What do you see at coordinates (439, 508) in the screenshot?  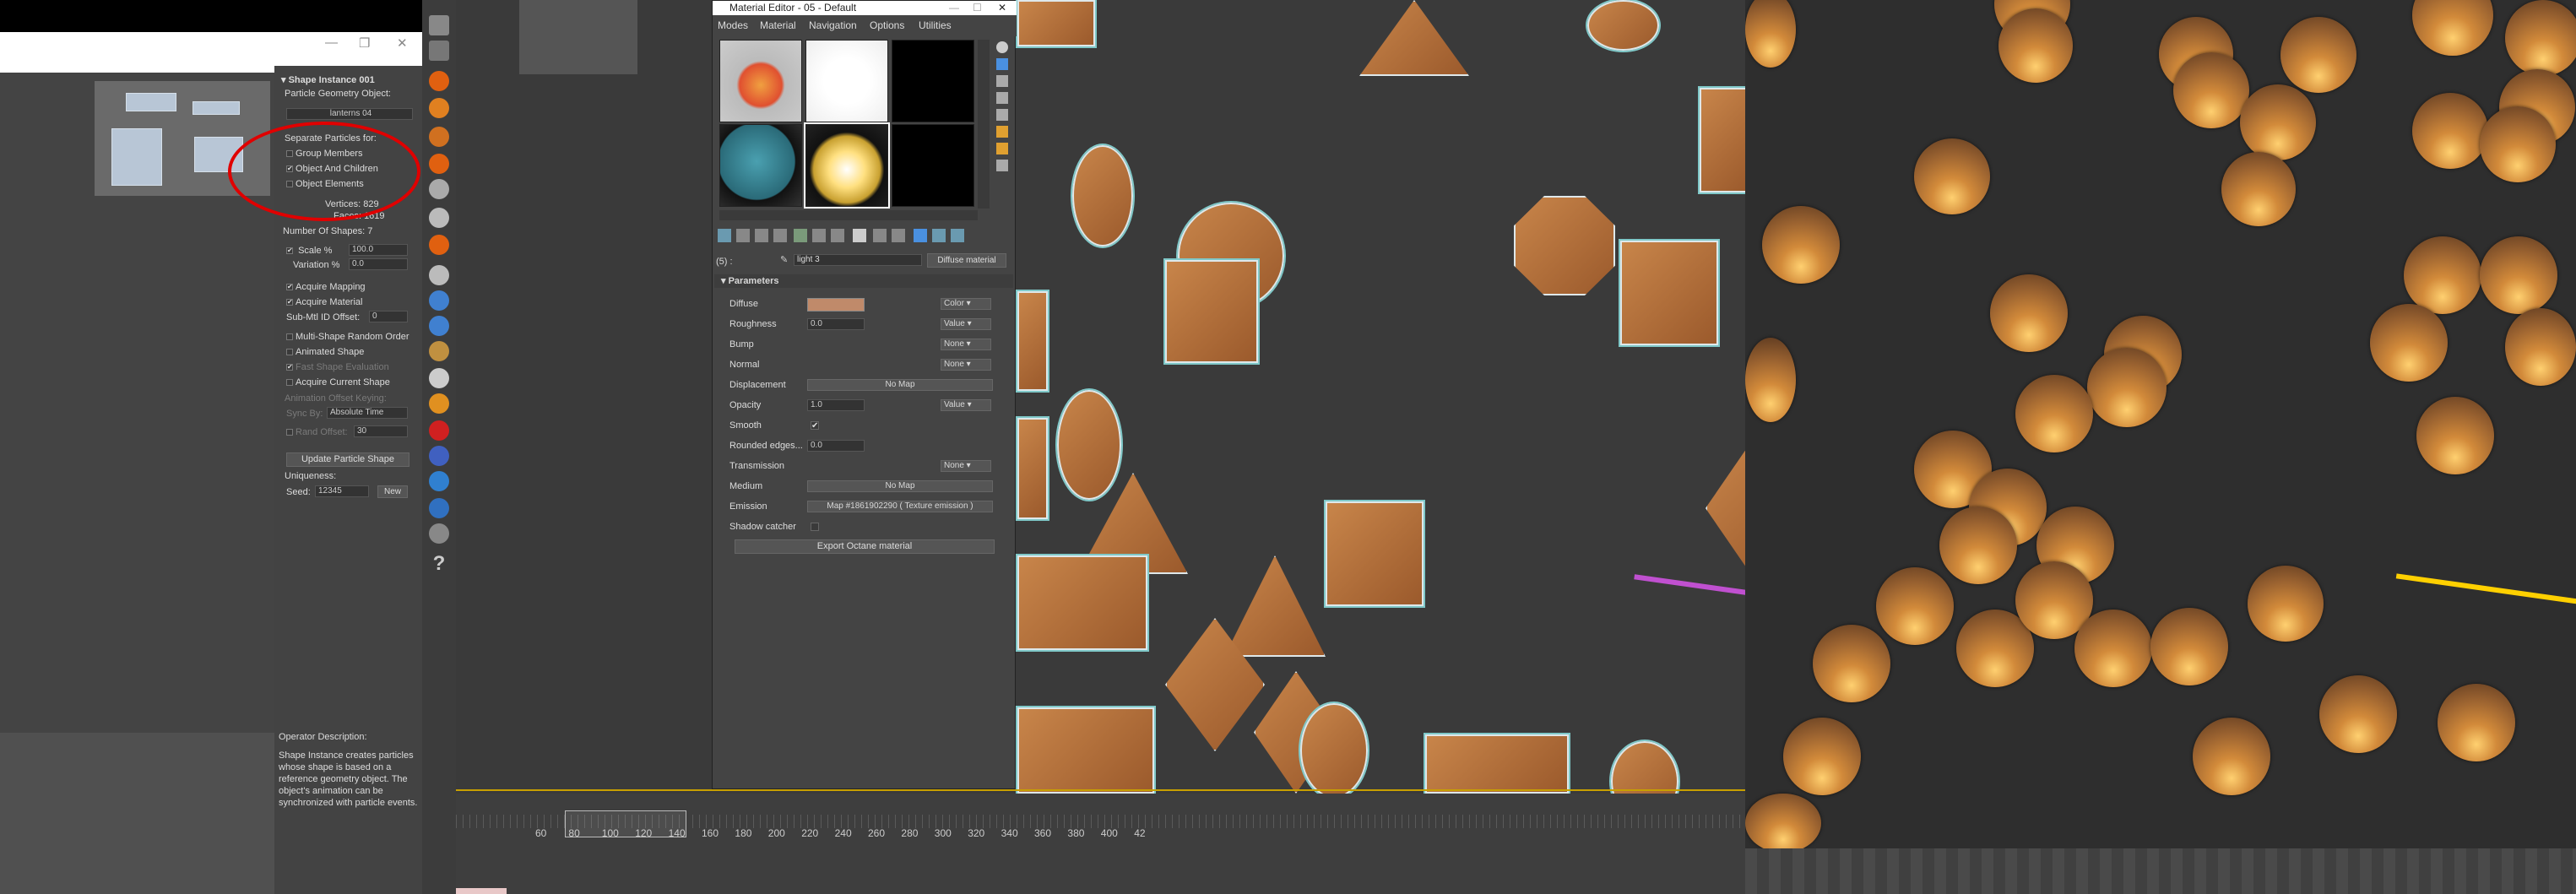 I see `mapping-icon` at bounding box center [439, 508].